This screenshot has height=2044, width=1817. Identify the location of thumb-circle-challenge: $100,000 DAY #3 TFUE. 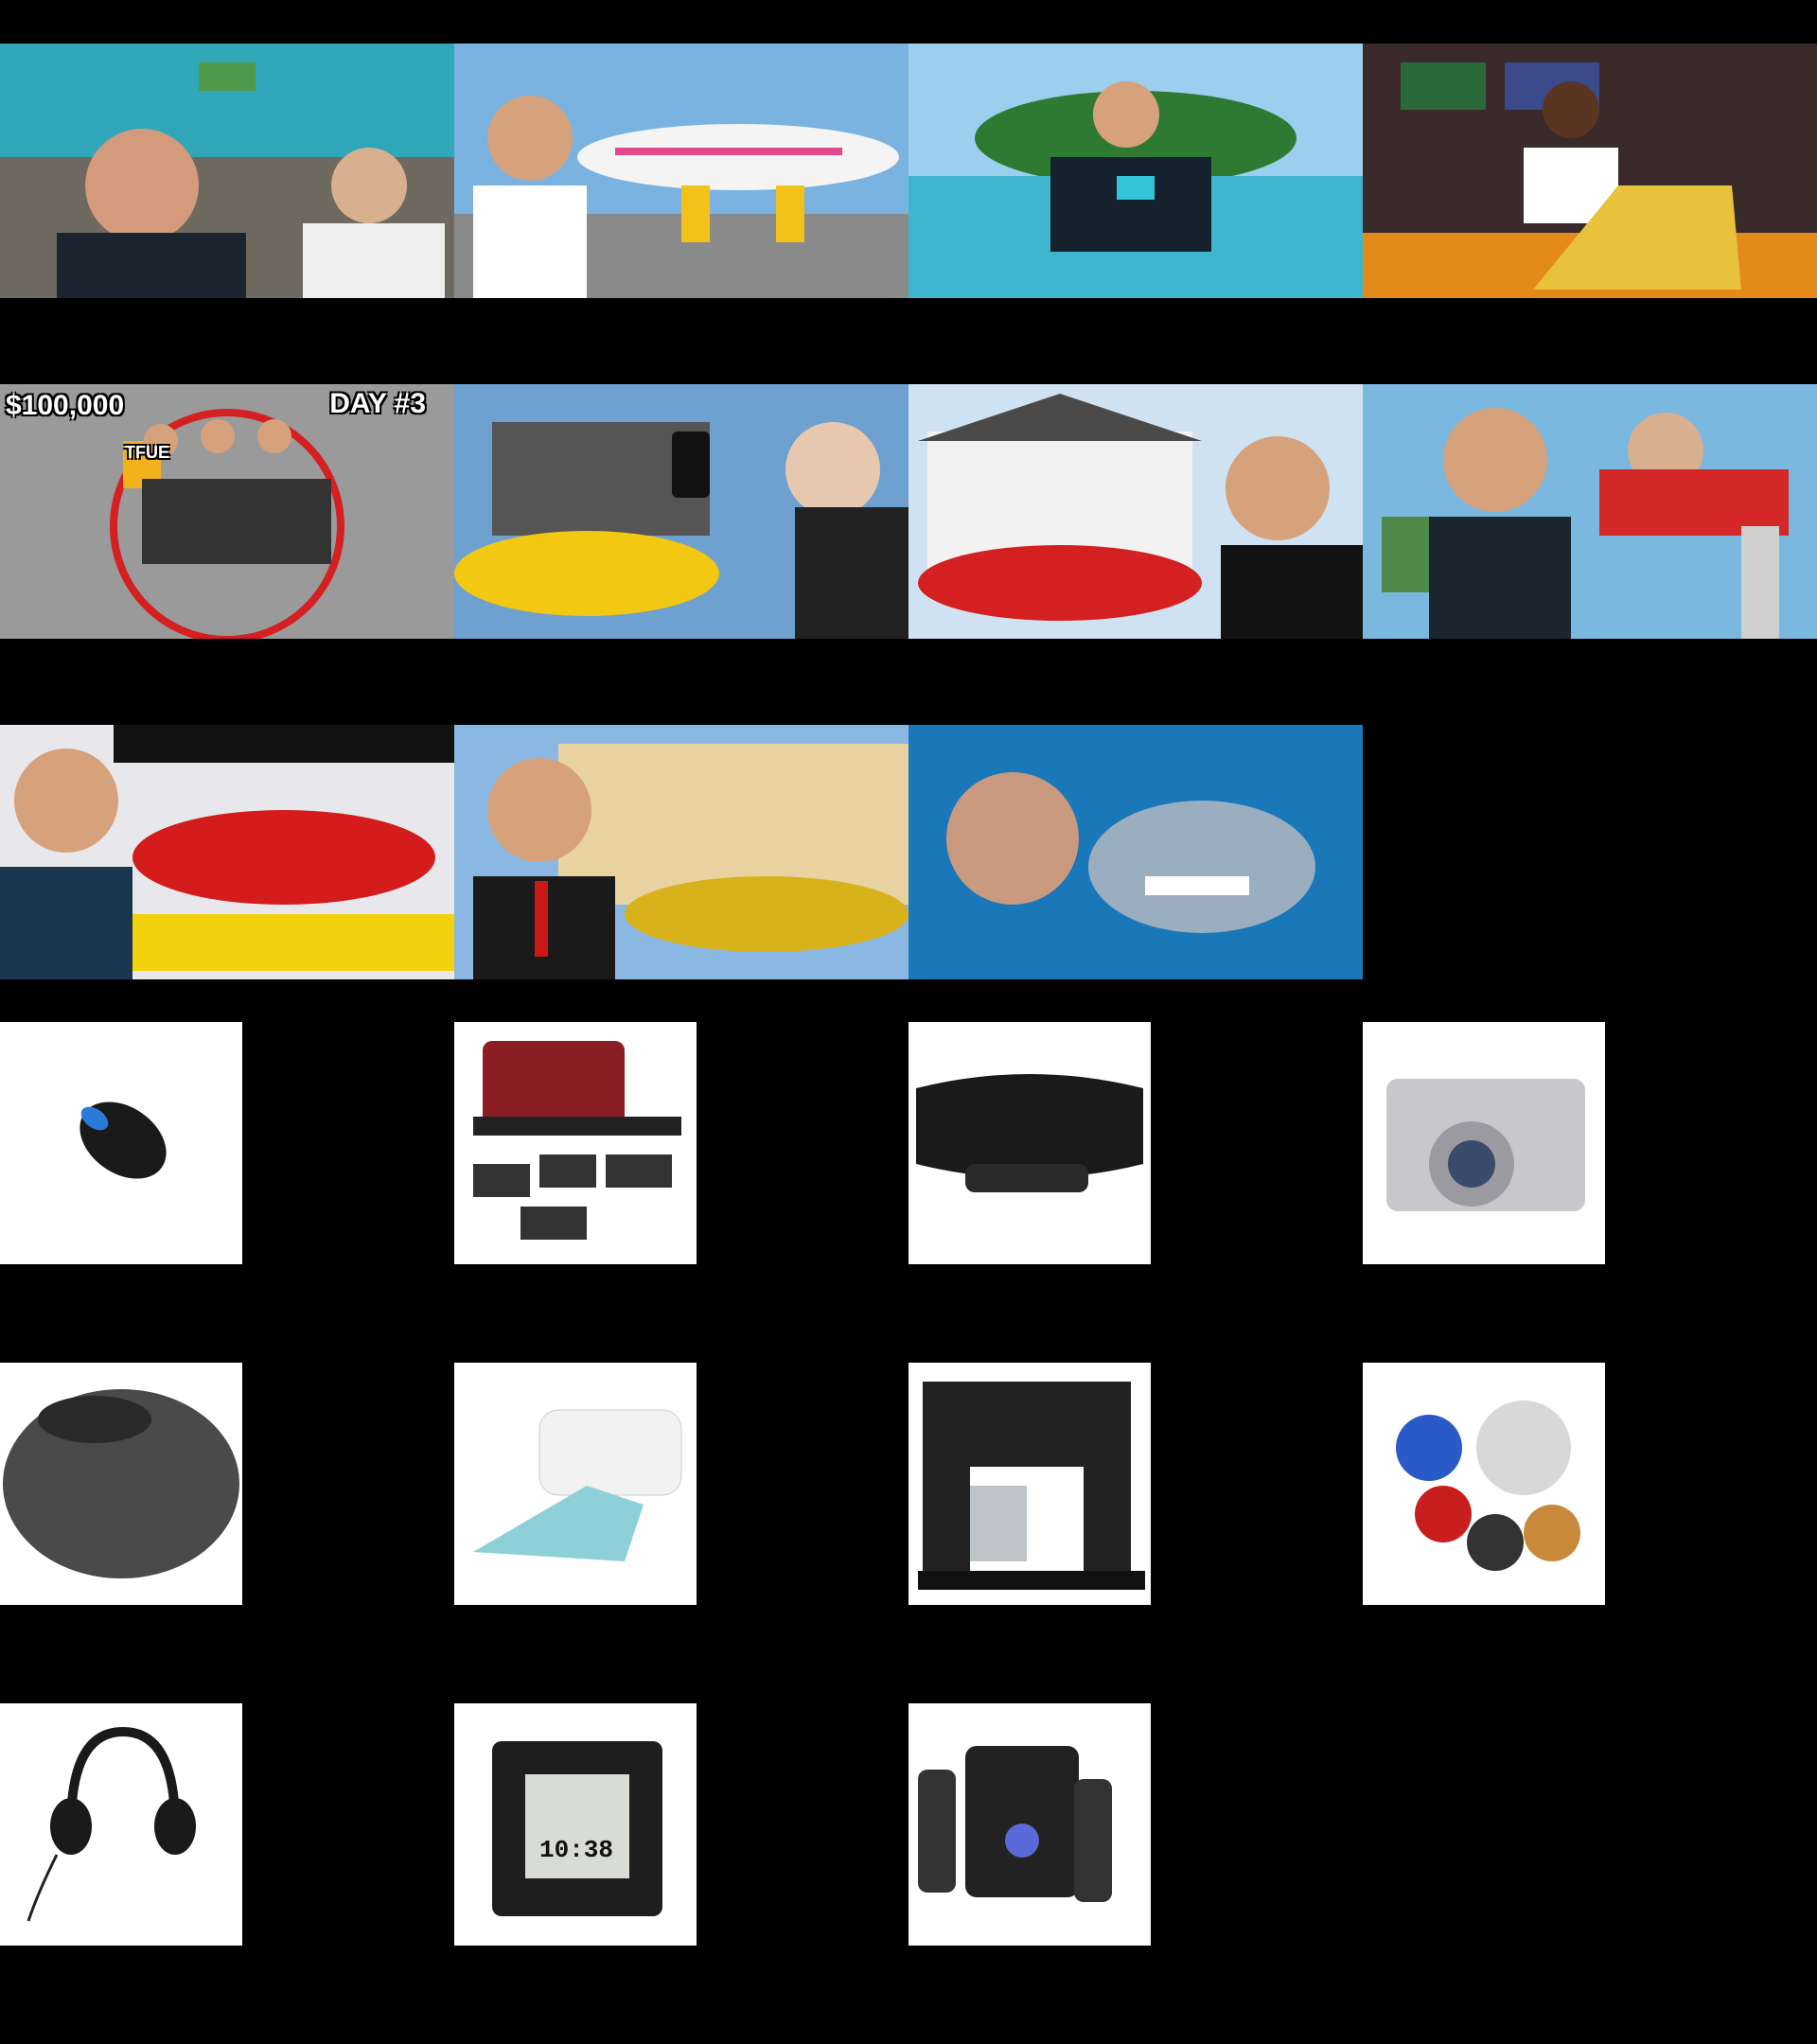
(227, 511).